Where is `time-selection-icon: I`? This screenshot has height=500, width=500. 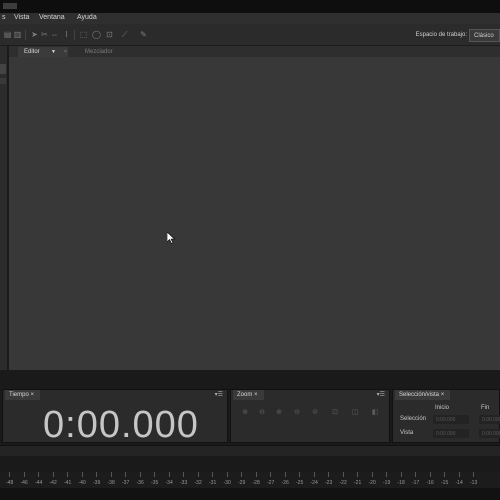 time-selection-icon: I is located at coordinates (66, 35).